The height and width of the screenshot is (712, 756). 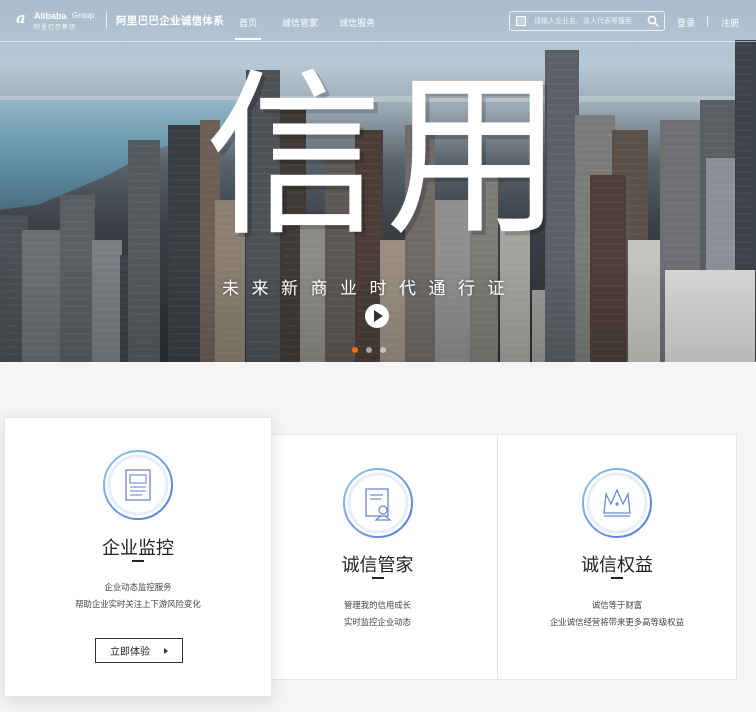 I want to click on register-link: 注册, so click(x=730, y=22).